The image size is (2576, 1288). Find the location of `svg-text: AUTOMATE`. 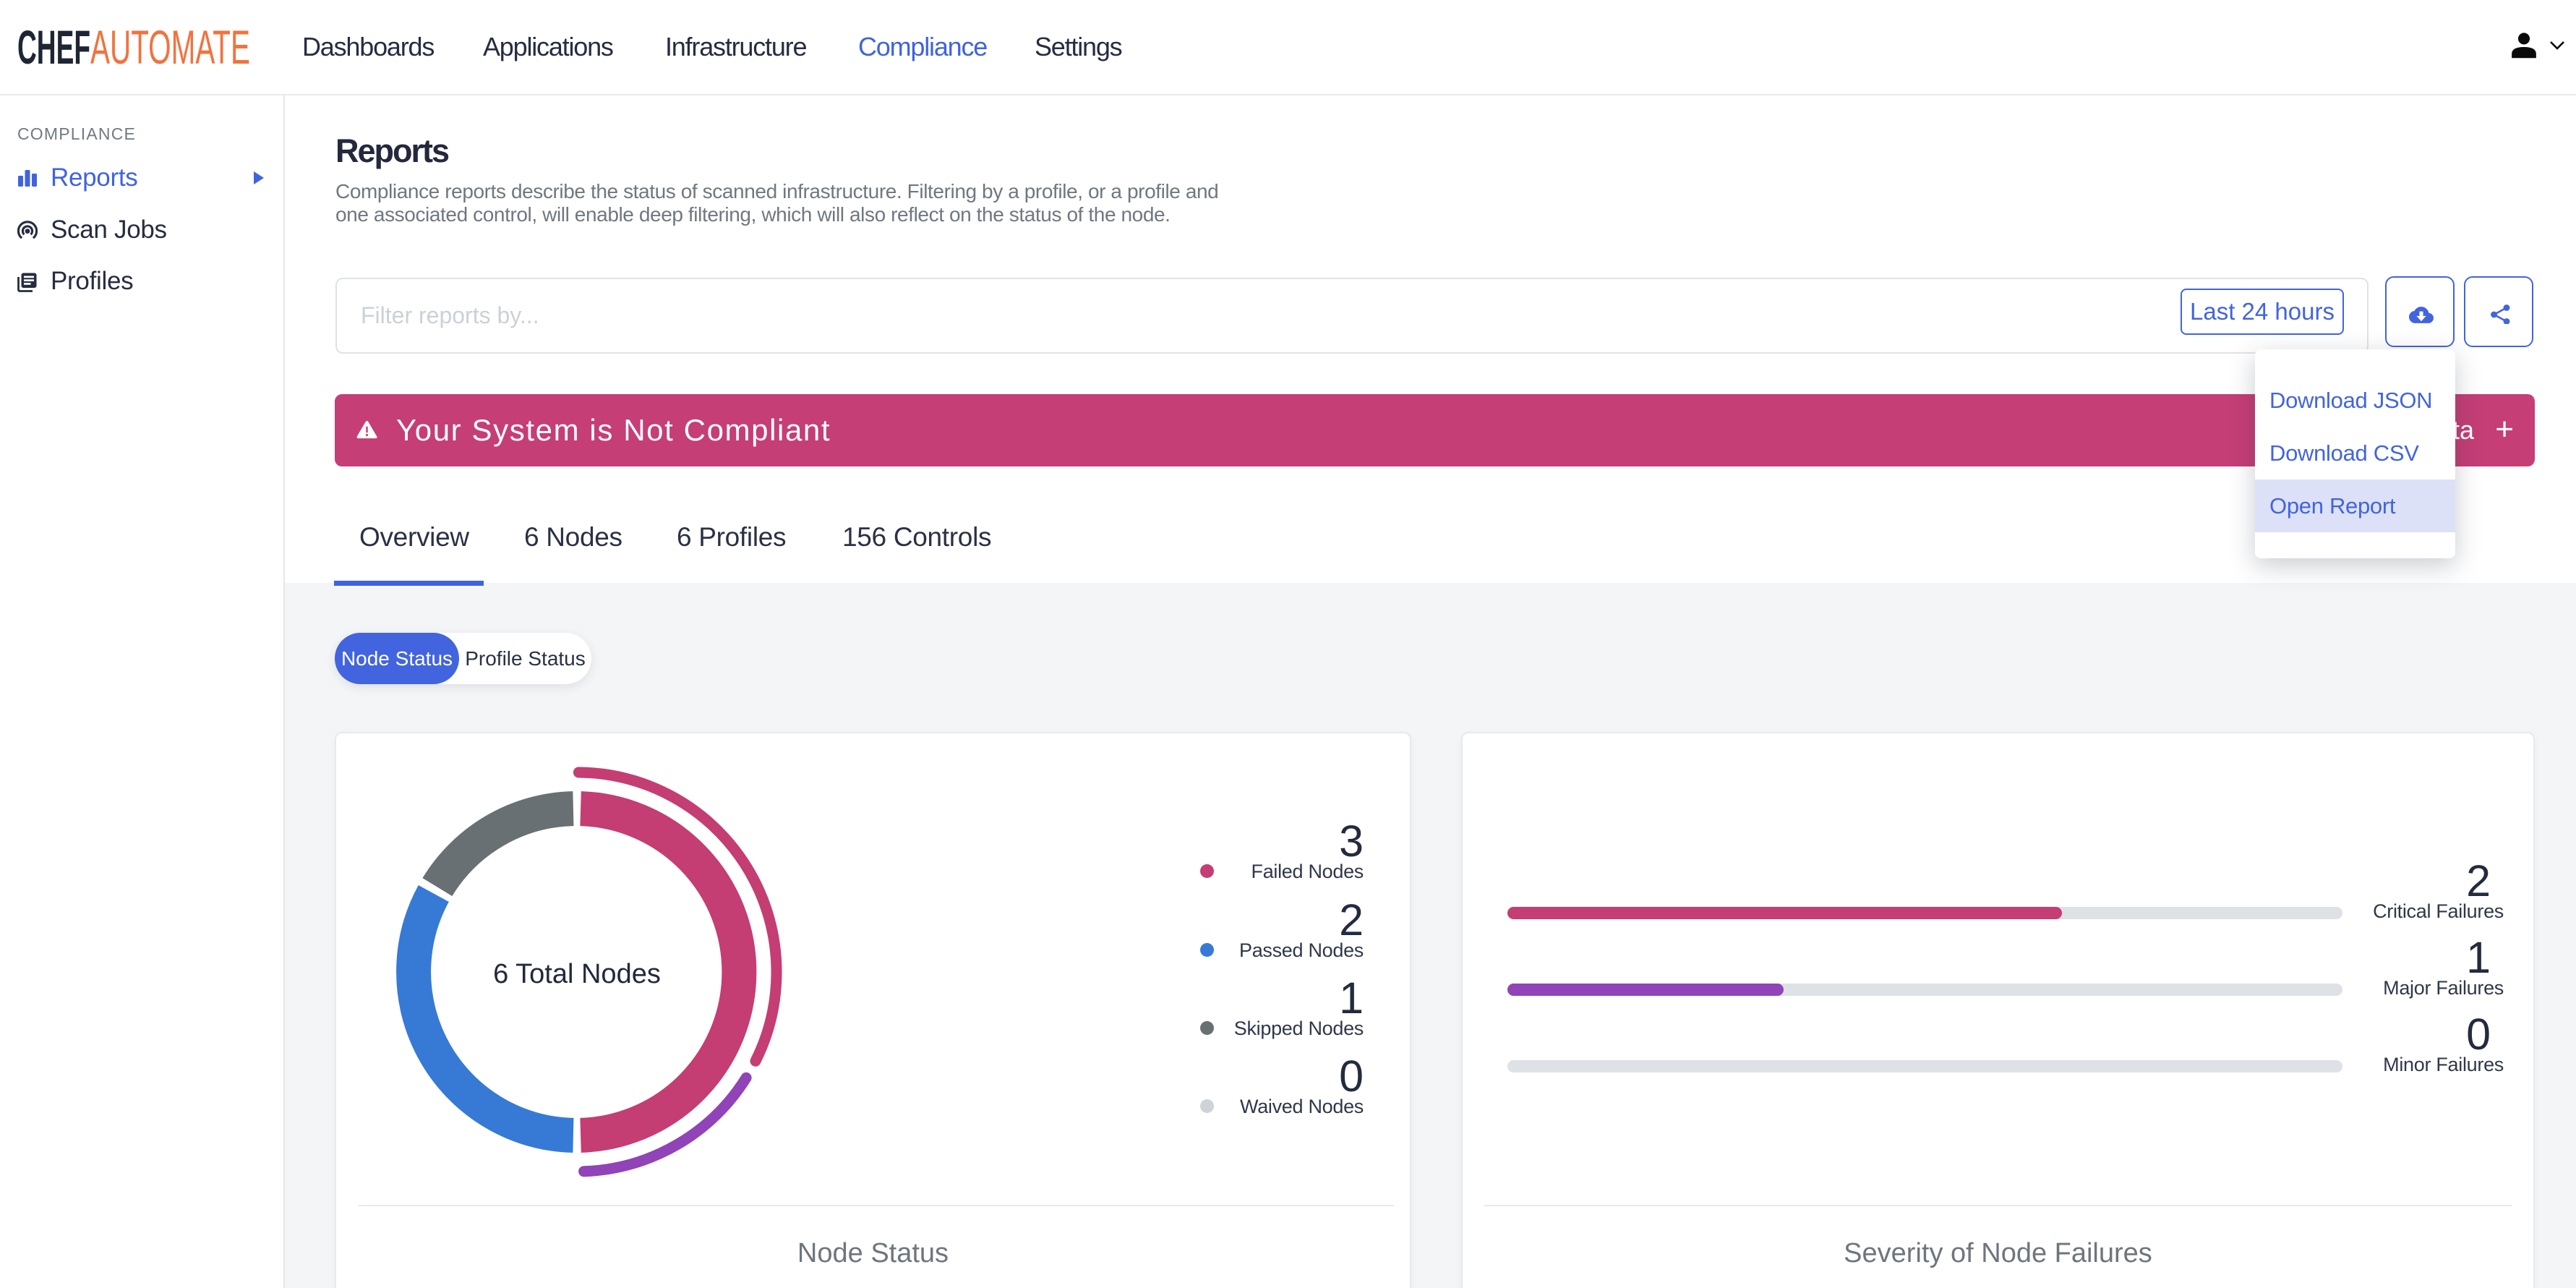

svg-text: AUTOMATE is located at coordinates (170, 47).